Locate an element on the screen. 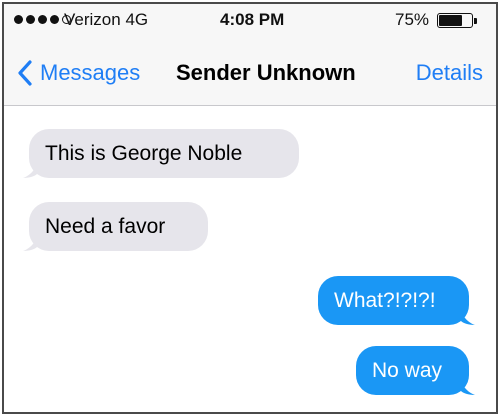 The image size is (500, 420). clock: 4:08 PM is located at coordinates (252, 19).